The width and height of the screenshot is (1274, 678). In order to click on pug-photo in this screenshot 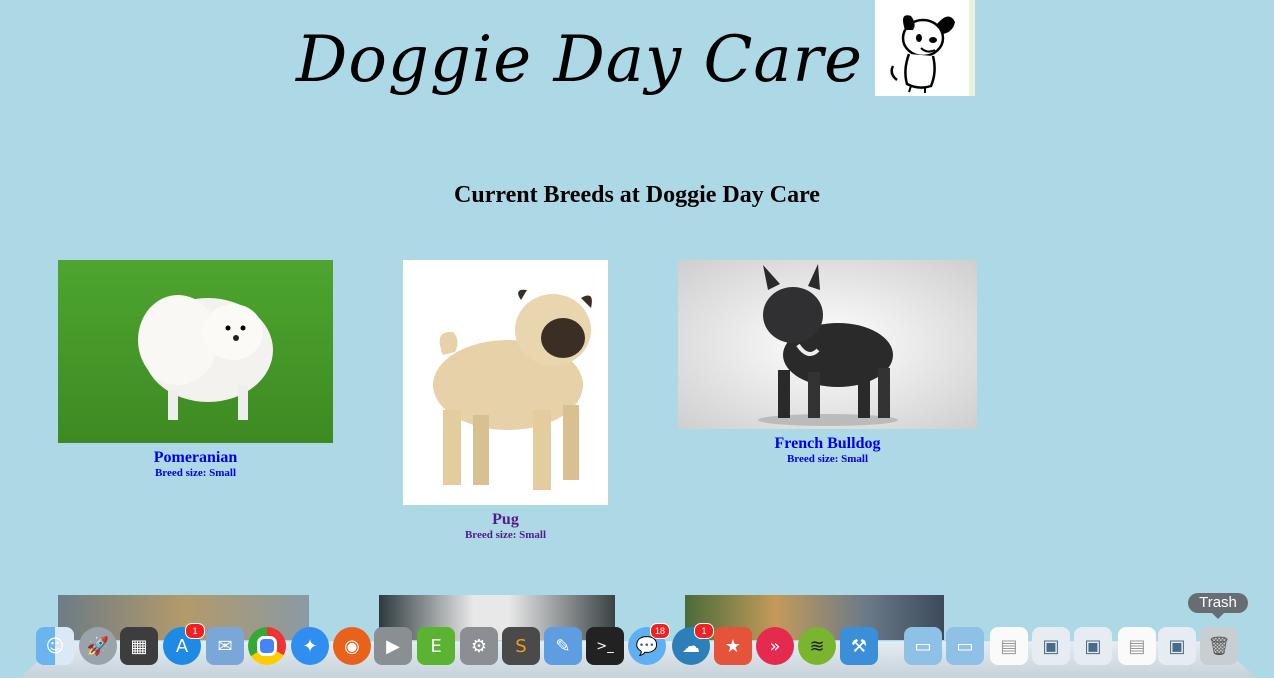, I will do `click(505, 382)`.